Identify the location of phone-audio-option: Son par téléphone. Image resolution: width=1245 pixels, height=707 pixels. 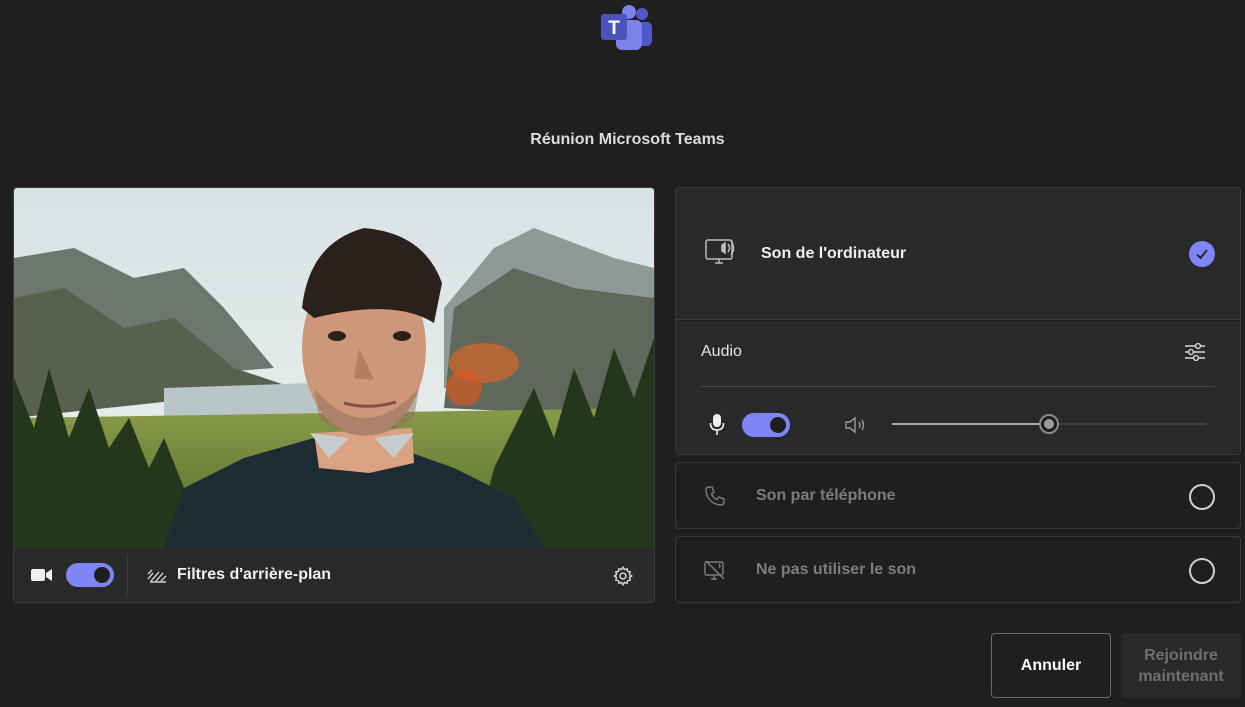
(958, 495).